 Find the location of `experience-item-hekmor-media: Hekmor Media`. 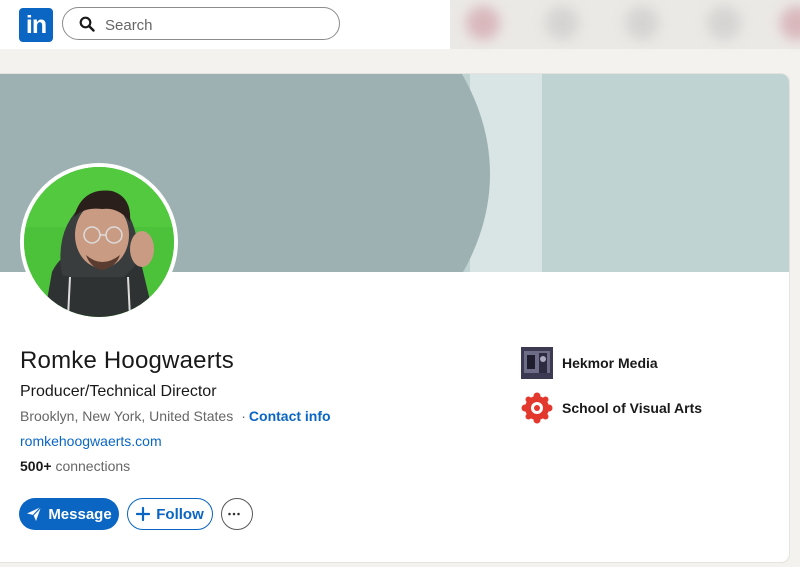

experience-item-hekmor-media: Hekmor Media is located at coordinates (589, 363).